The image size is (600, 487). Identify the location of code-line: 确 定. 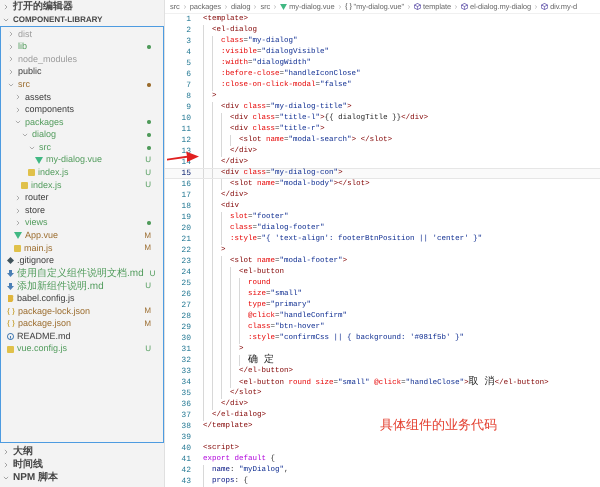
(261, 360).